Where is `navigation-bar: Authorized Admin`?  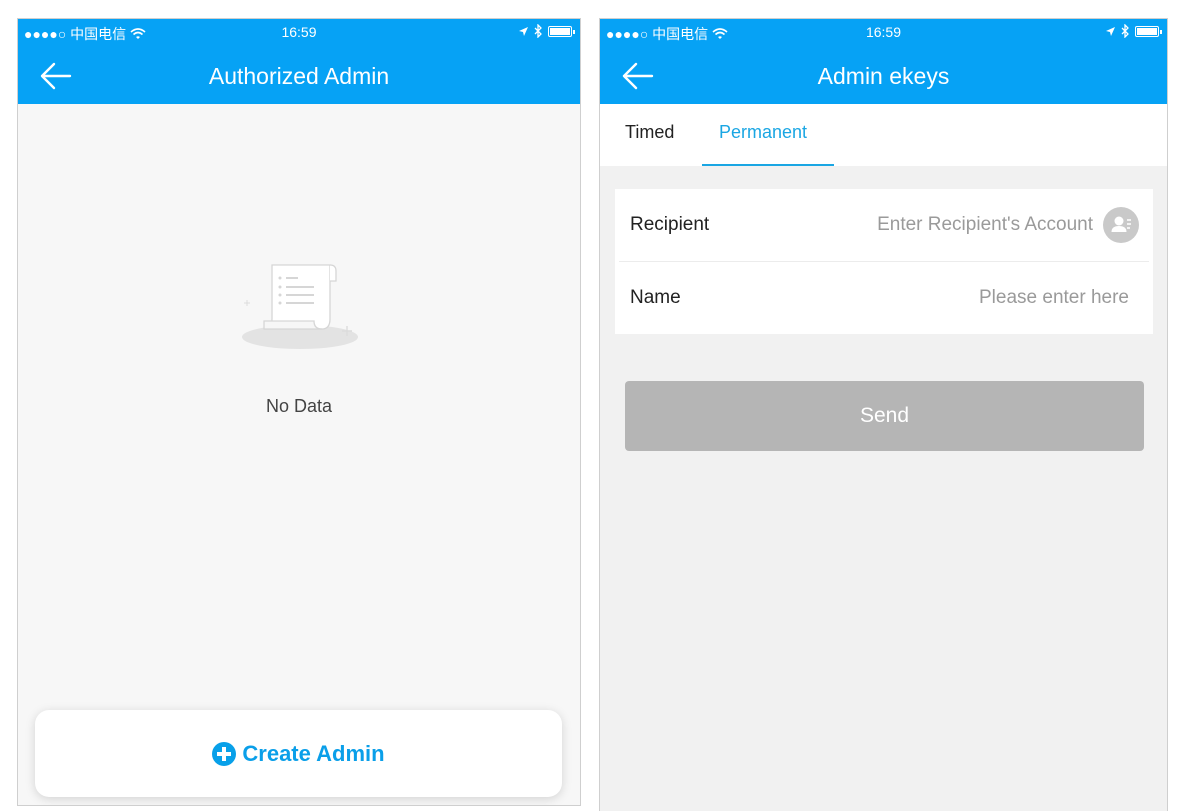 navigation-bar: Authorized Admin is located at coordinates (299, 75).